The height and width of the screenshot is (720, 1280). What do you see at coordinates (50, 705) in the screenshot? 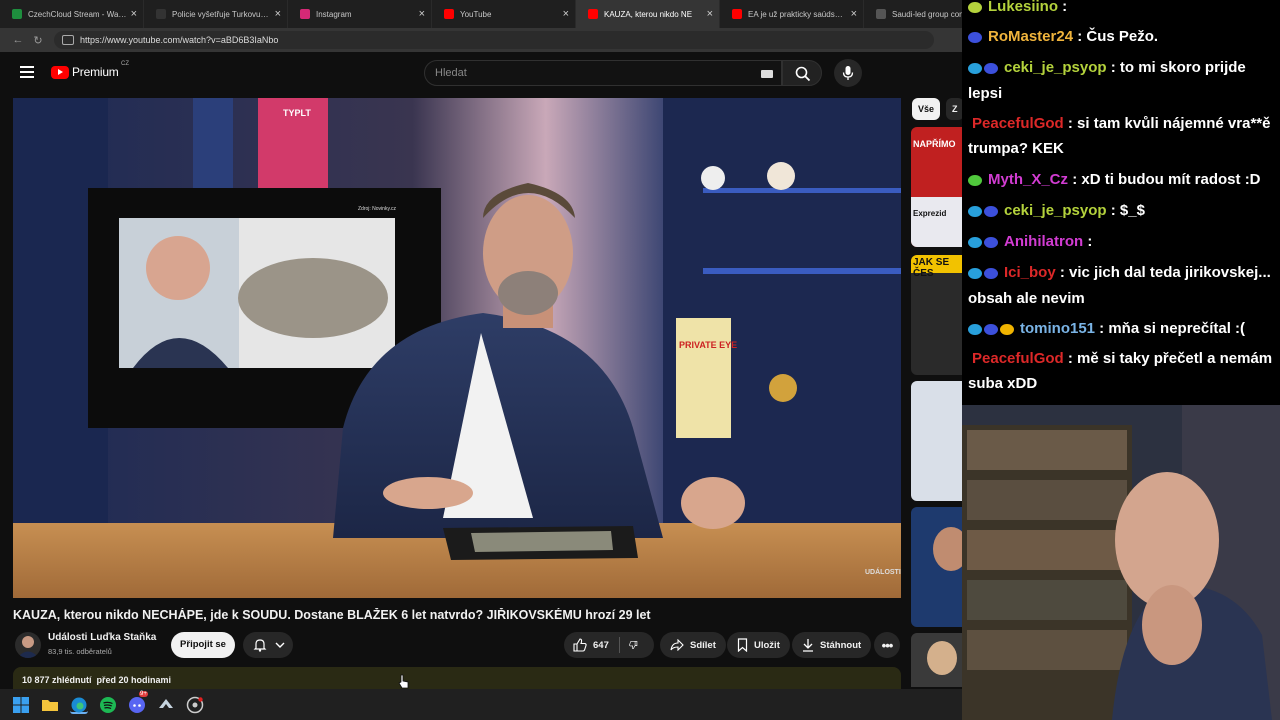
I see `file-explorer-icon` at bounding box center [50, 705].